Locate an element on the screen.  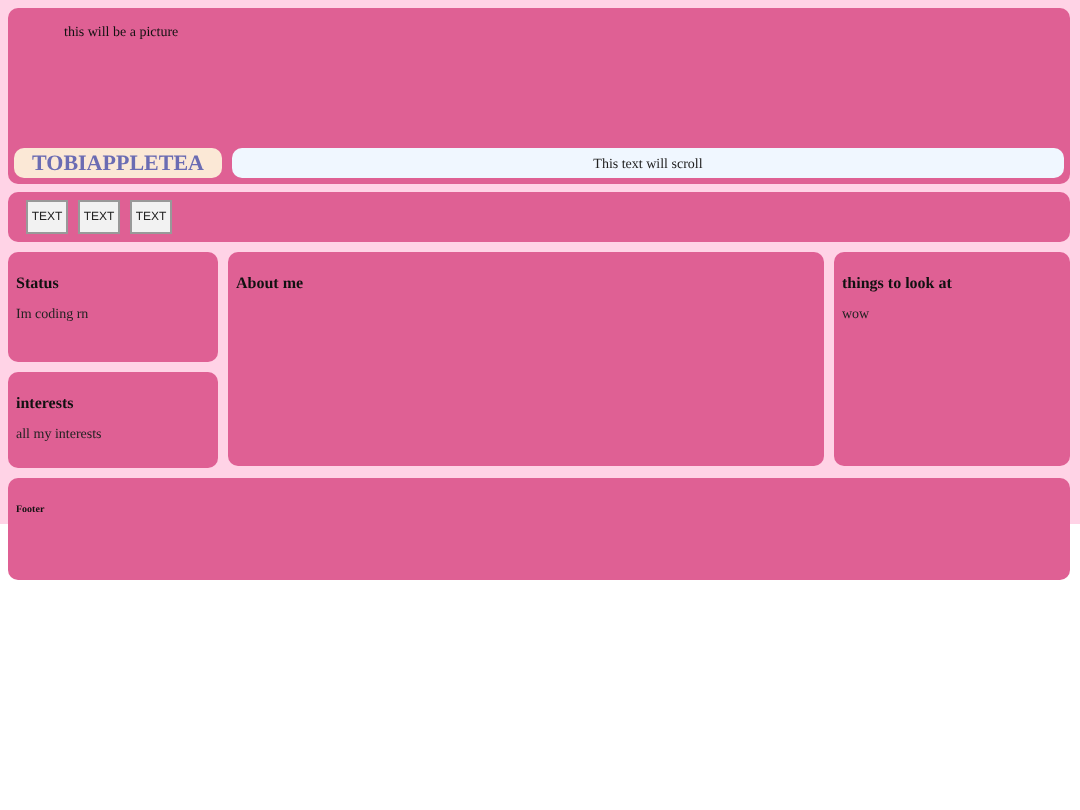
card-title: Status is located at coordinates (38, 283).